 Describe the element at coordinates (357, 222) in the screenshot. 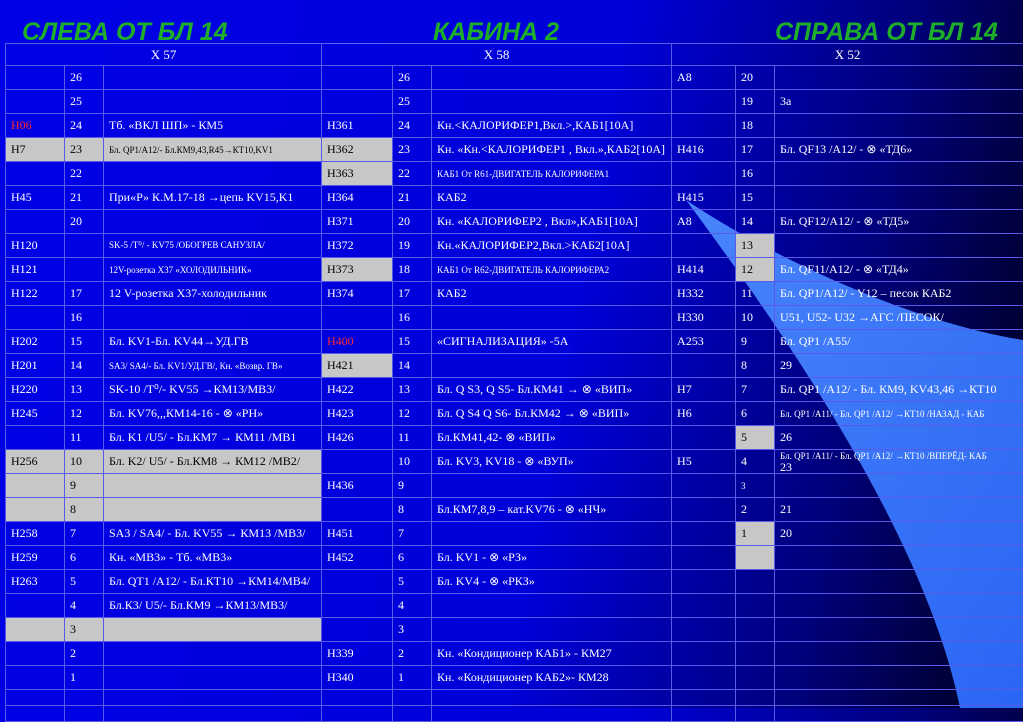

I see `x58-wire-cell: Н371` at that location.